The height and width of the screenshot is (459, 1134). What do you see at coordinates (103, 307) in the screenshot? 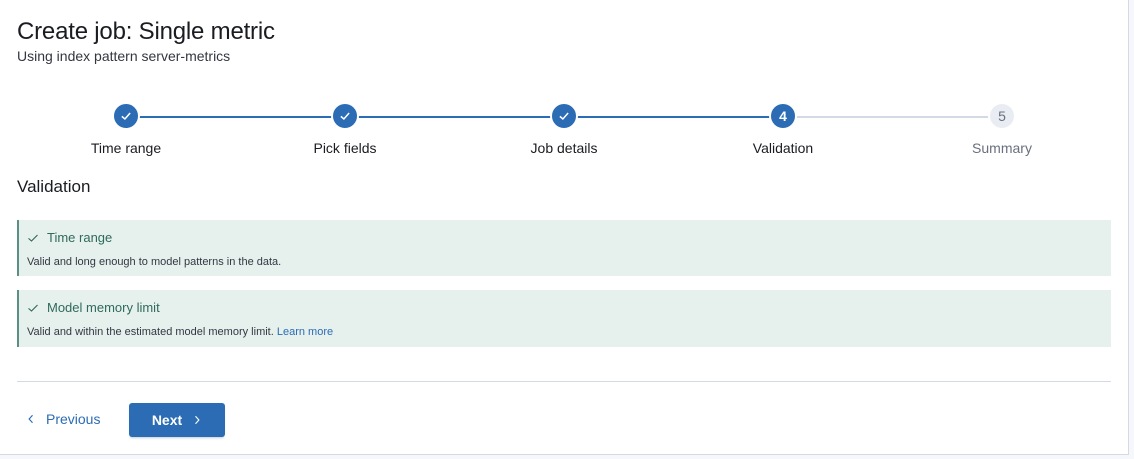
I see `callout-title-text: Model memory limit` at bounding box center [103, 307].